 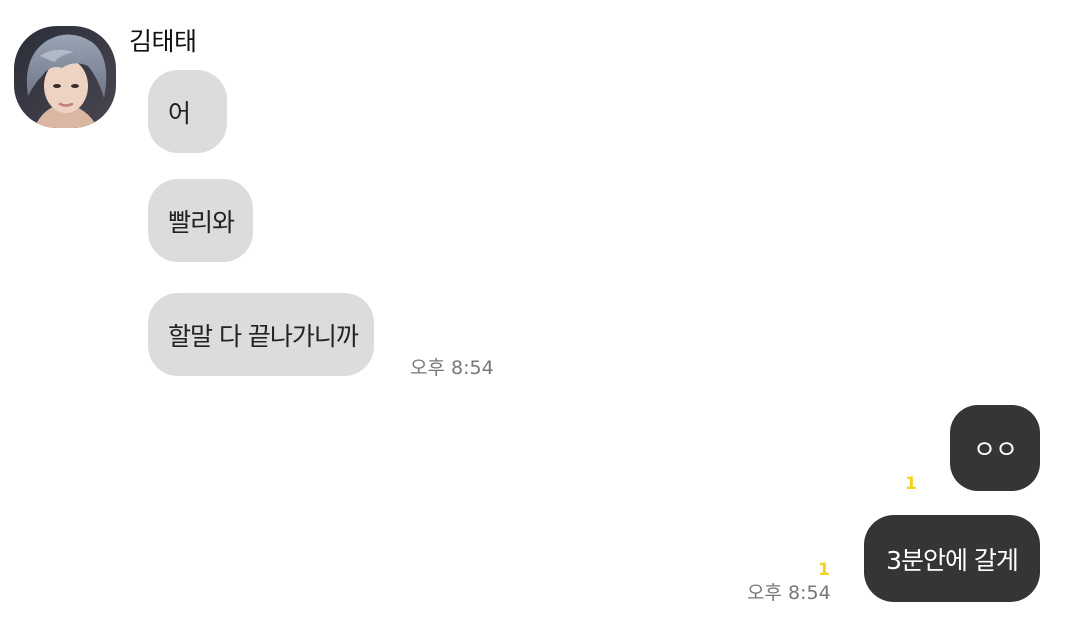 I want to click on incoming-message-bubble: 할말 다 끝나가니까, so click(x=261, y=334).